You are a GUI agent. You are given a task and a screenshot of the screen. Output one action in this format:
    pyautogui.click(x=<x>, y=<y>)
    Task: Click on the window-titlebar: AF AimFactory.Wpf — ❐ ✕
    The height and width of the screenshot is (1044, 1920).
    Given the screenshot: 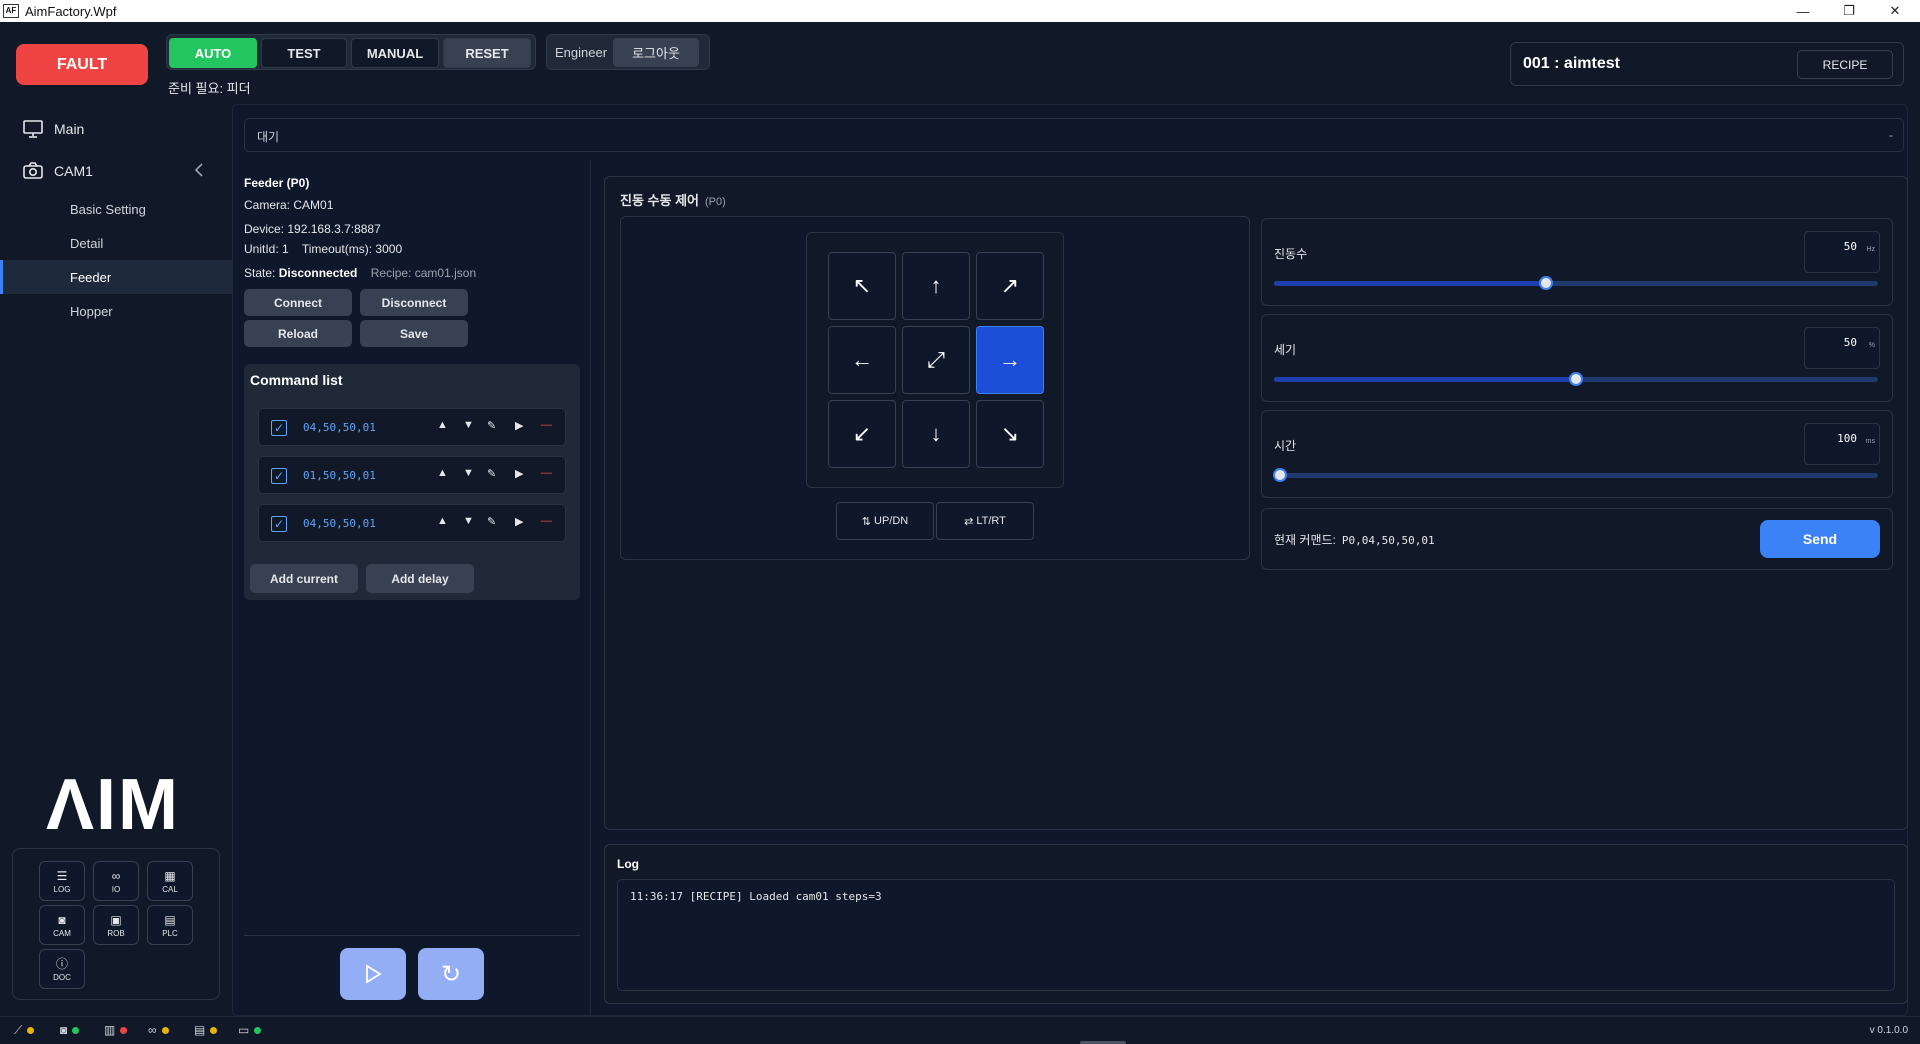 What is the action you would take?
    pyautogui.click(x=960, y=11)
    